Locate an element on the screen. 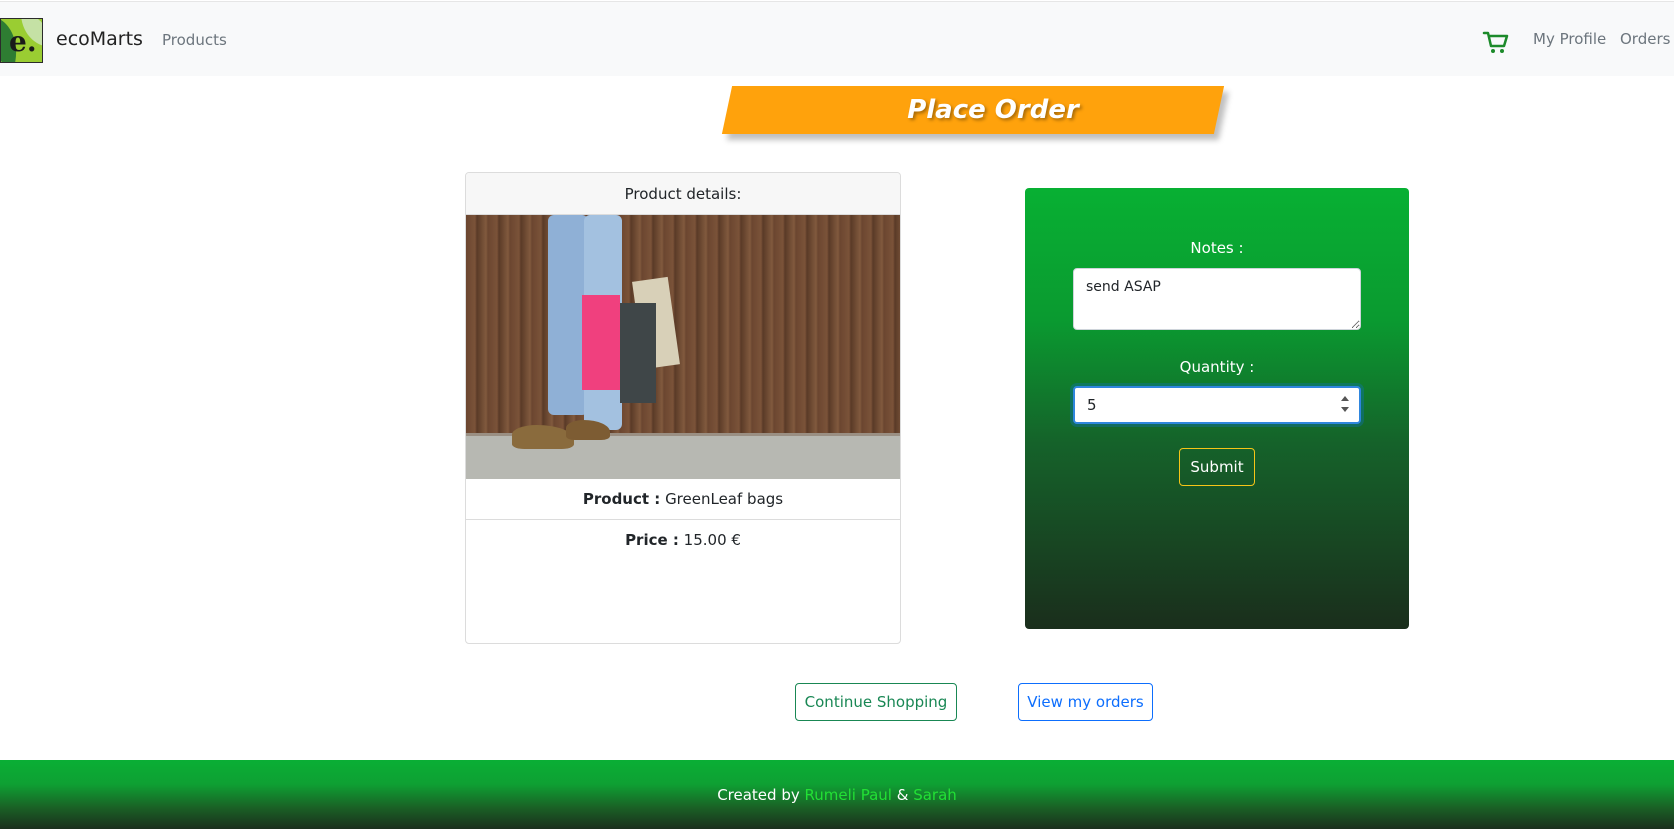  quantity-input: 5 is located at coordinates (1217, 405).